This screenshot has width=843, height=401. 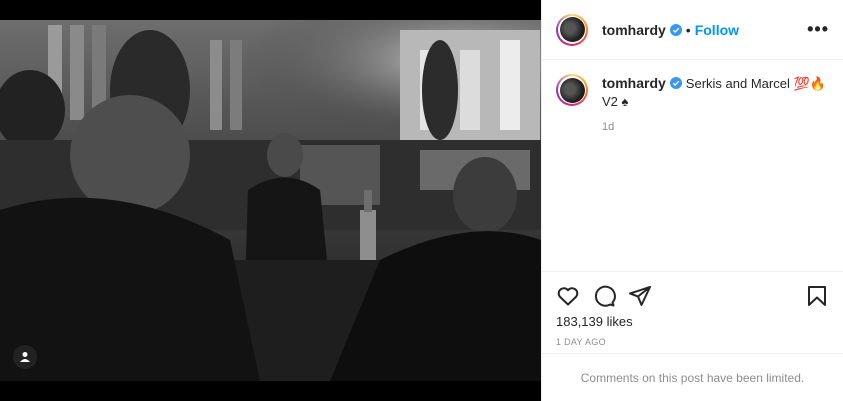 I want to click on user-tag-icon, so click(x=25, y=357).